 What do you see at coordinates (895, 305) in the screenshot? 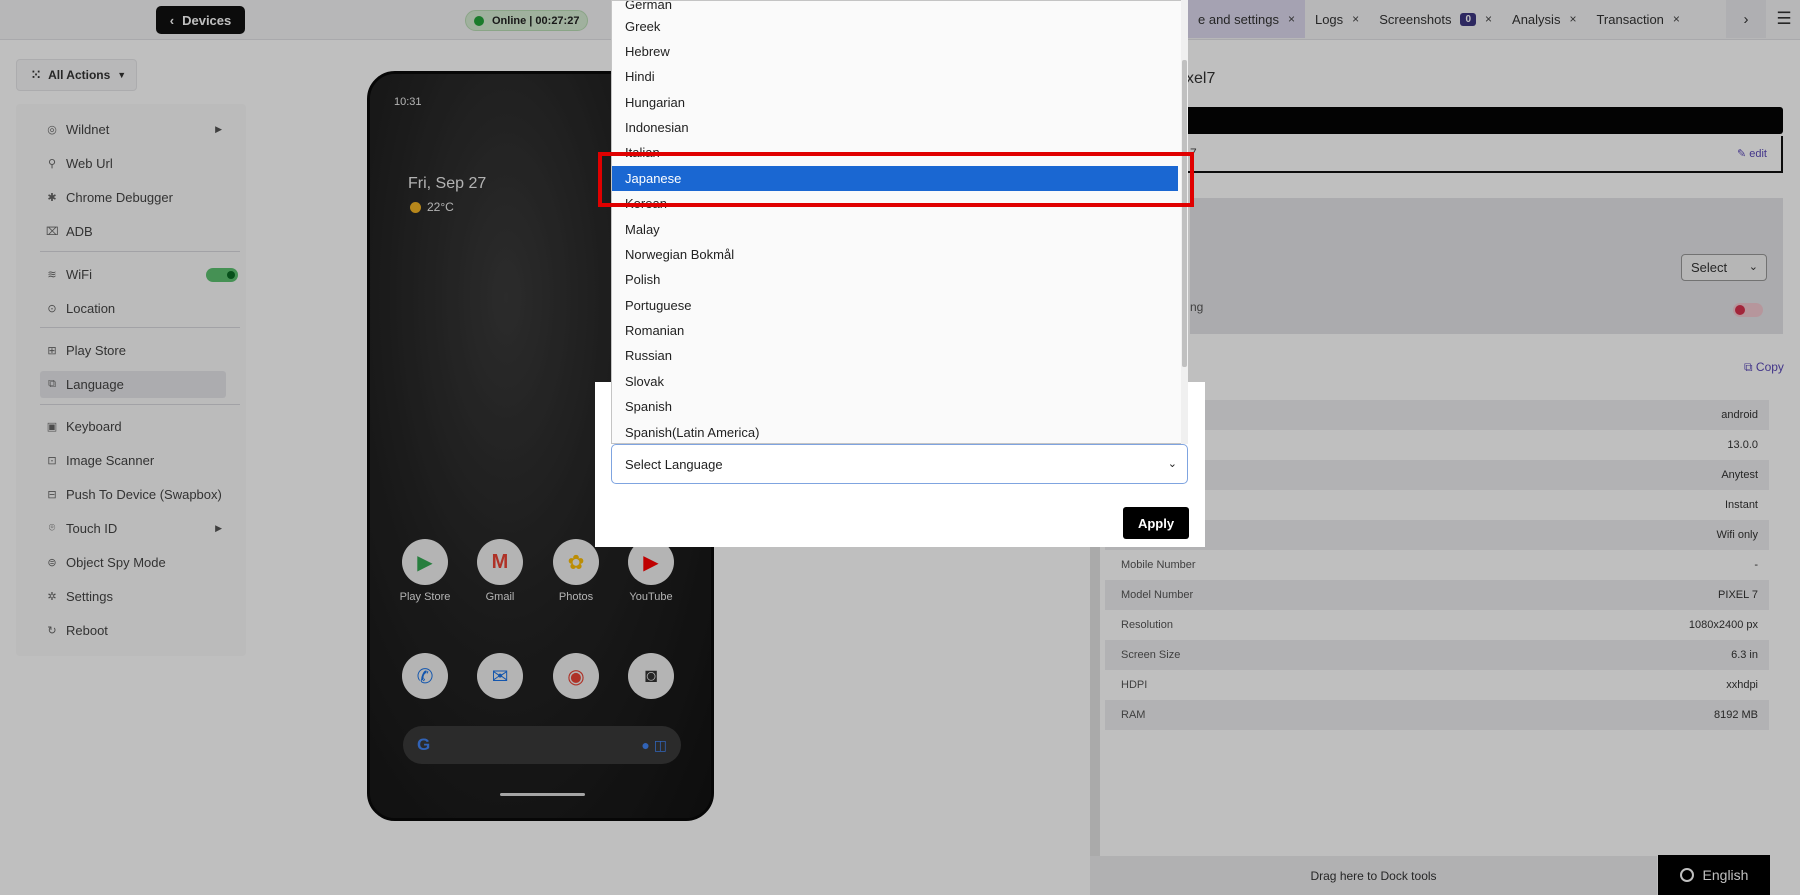
I see `language-option: Portuguese` at bounding box center [895, 305].